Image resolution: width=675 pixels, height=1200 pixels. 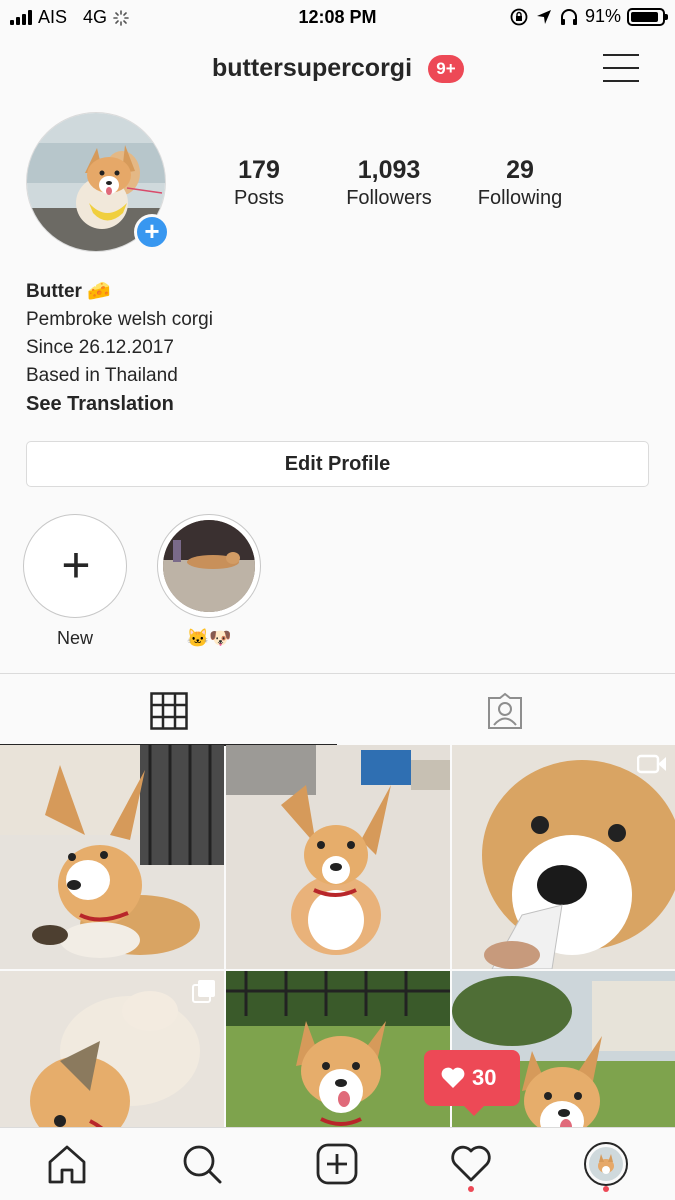 What do you see at coordinates (98, 182) in the screenshot?
I see `profile-avatar-wrap: +` at bounding box center [98, 182].